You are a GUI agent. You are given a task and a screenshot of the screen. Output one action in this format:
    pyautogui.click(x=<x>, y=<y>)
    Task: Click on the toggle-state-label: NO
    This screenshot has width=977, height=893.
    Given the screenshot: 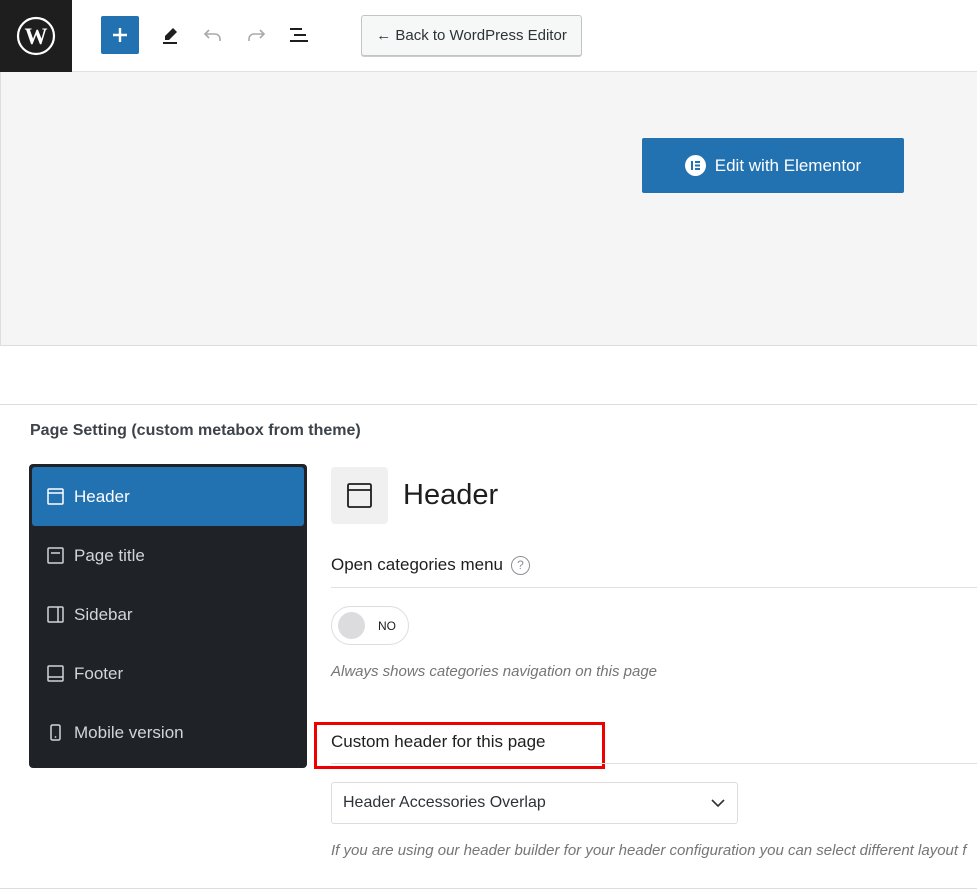 What is the action you would take?
    pyautogui.click(x=387, y=625)
    